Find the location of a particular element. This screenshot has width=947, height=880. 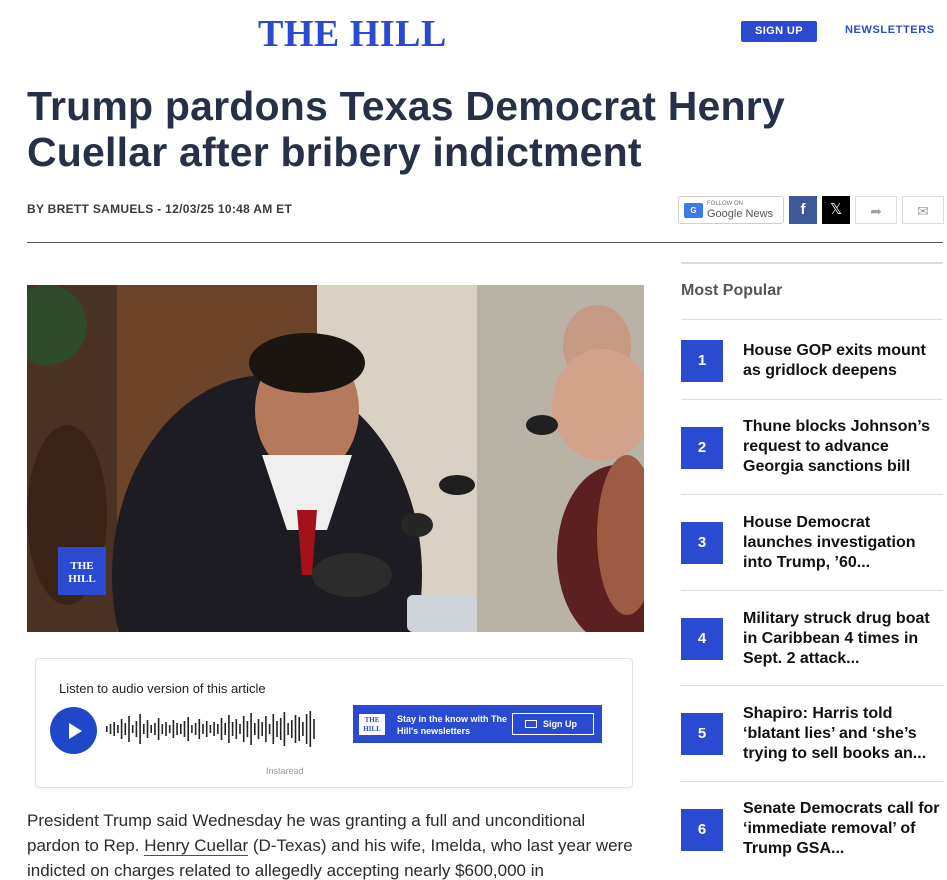

share-arrow-icon: ➦ is located at coordinates (876, 211).